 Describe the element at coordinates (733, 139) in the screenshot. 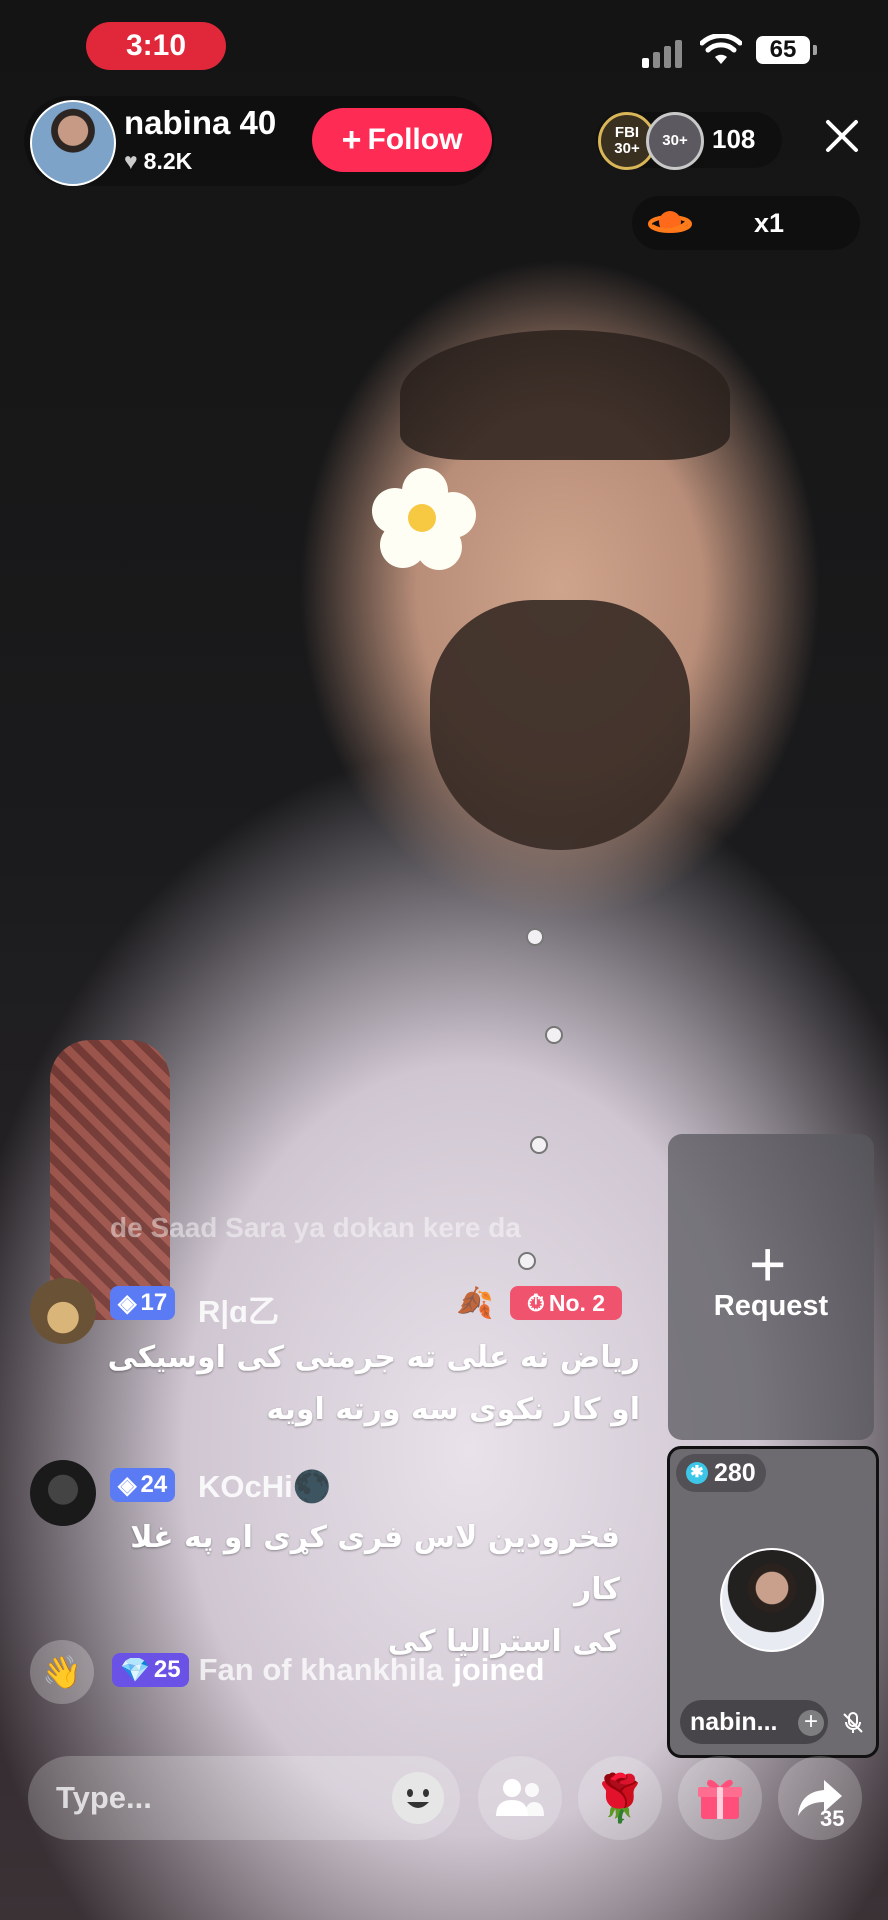

I see `viewer-count: 108` at that location.